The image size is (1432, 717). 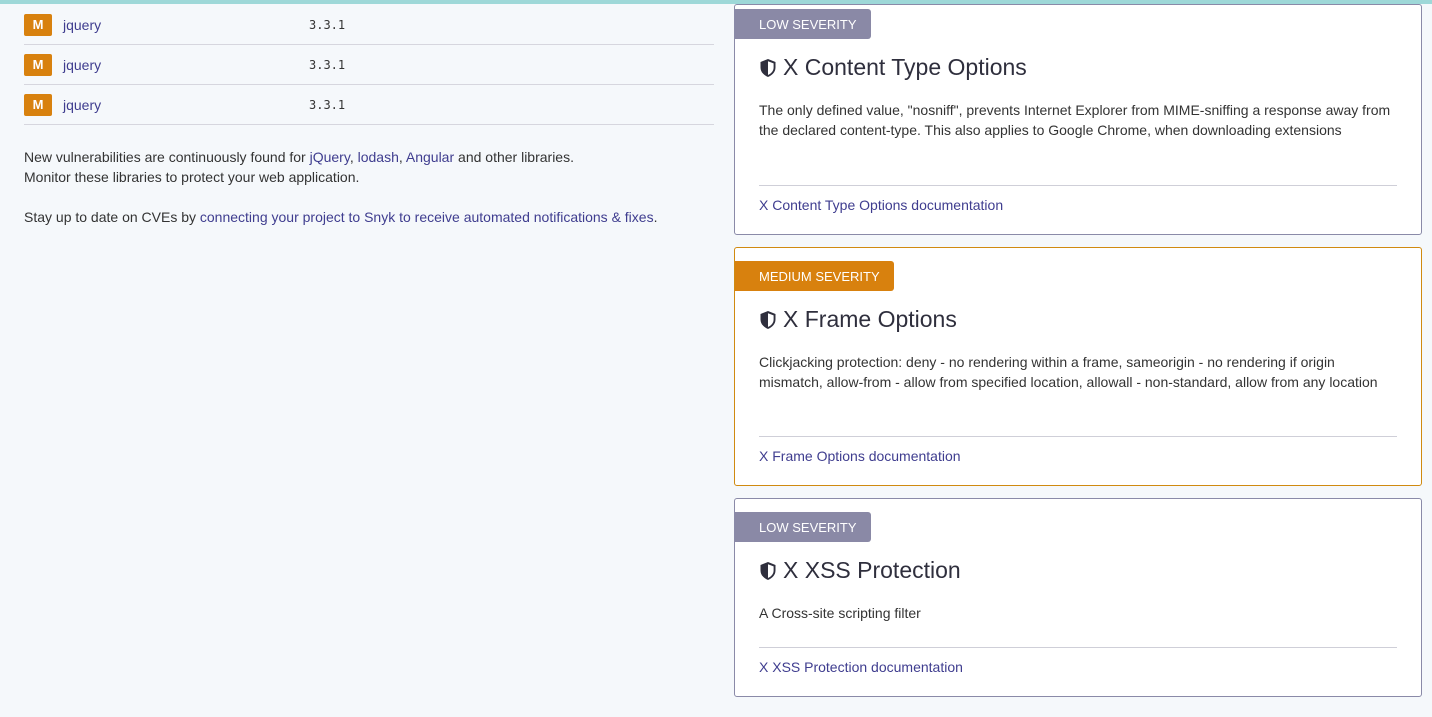 What do you see at coordinates (655, 217) in the screenshot?
I see `info-text: .` at bounding box center [655, 217].